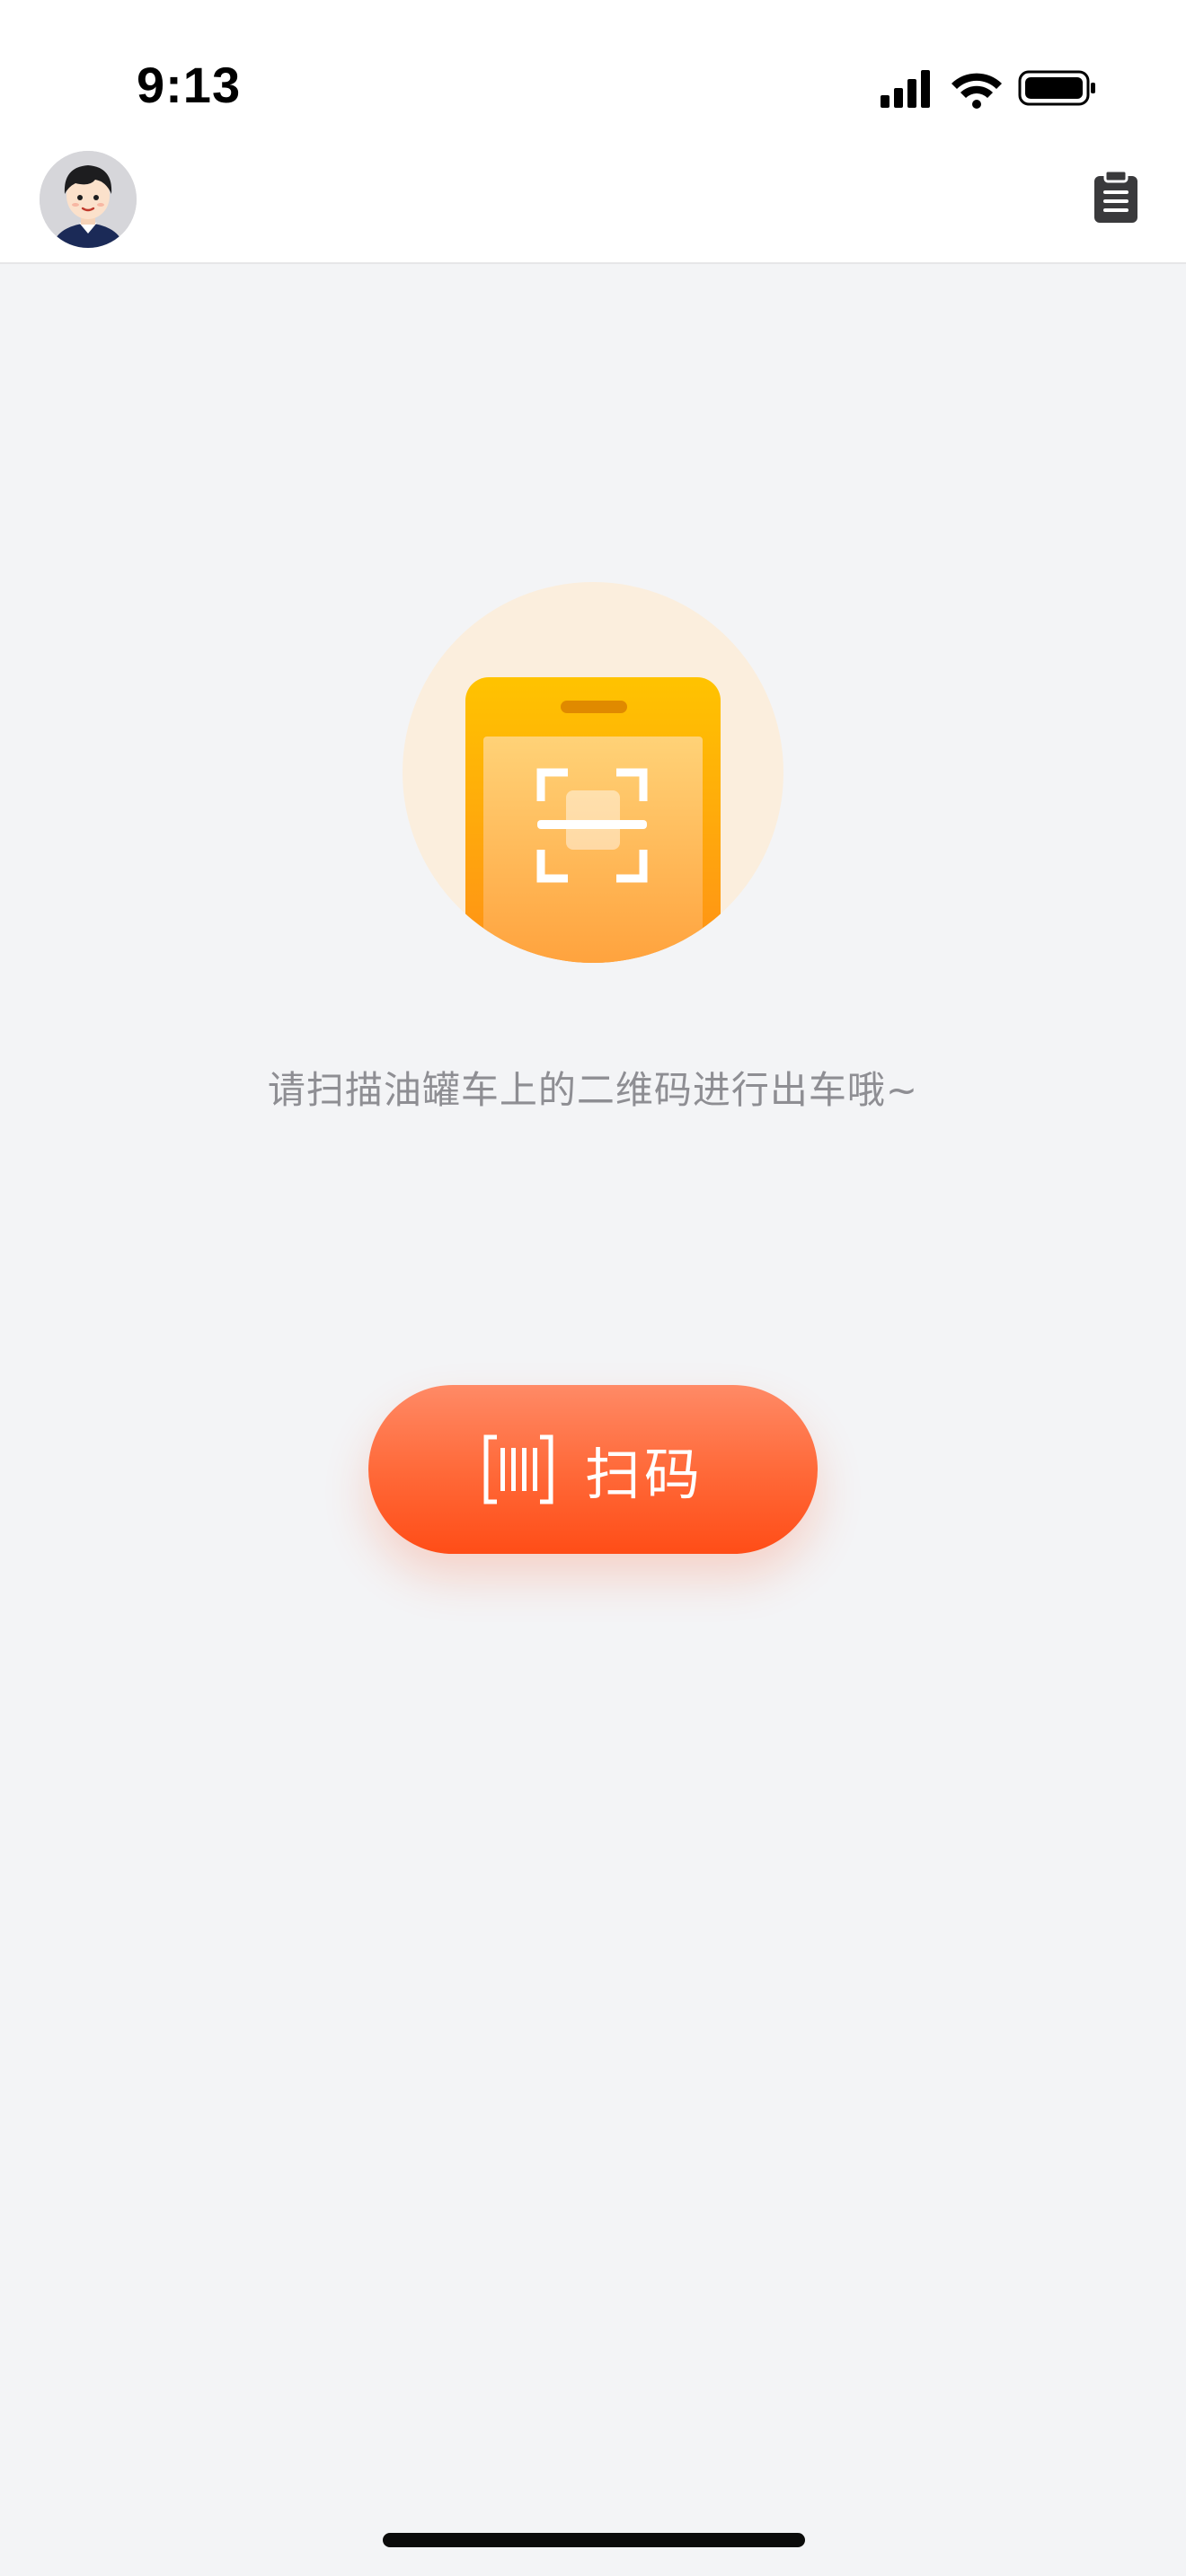 The width and height of the screenshot is (1186, 2576). I want to click on scan-button: 扫码, so click(593, 1469).